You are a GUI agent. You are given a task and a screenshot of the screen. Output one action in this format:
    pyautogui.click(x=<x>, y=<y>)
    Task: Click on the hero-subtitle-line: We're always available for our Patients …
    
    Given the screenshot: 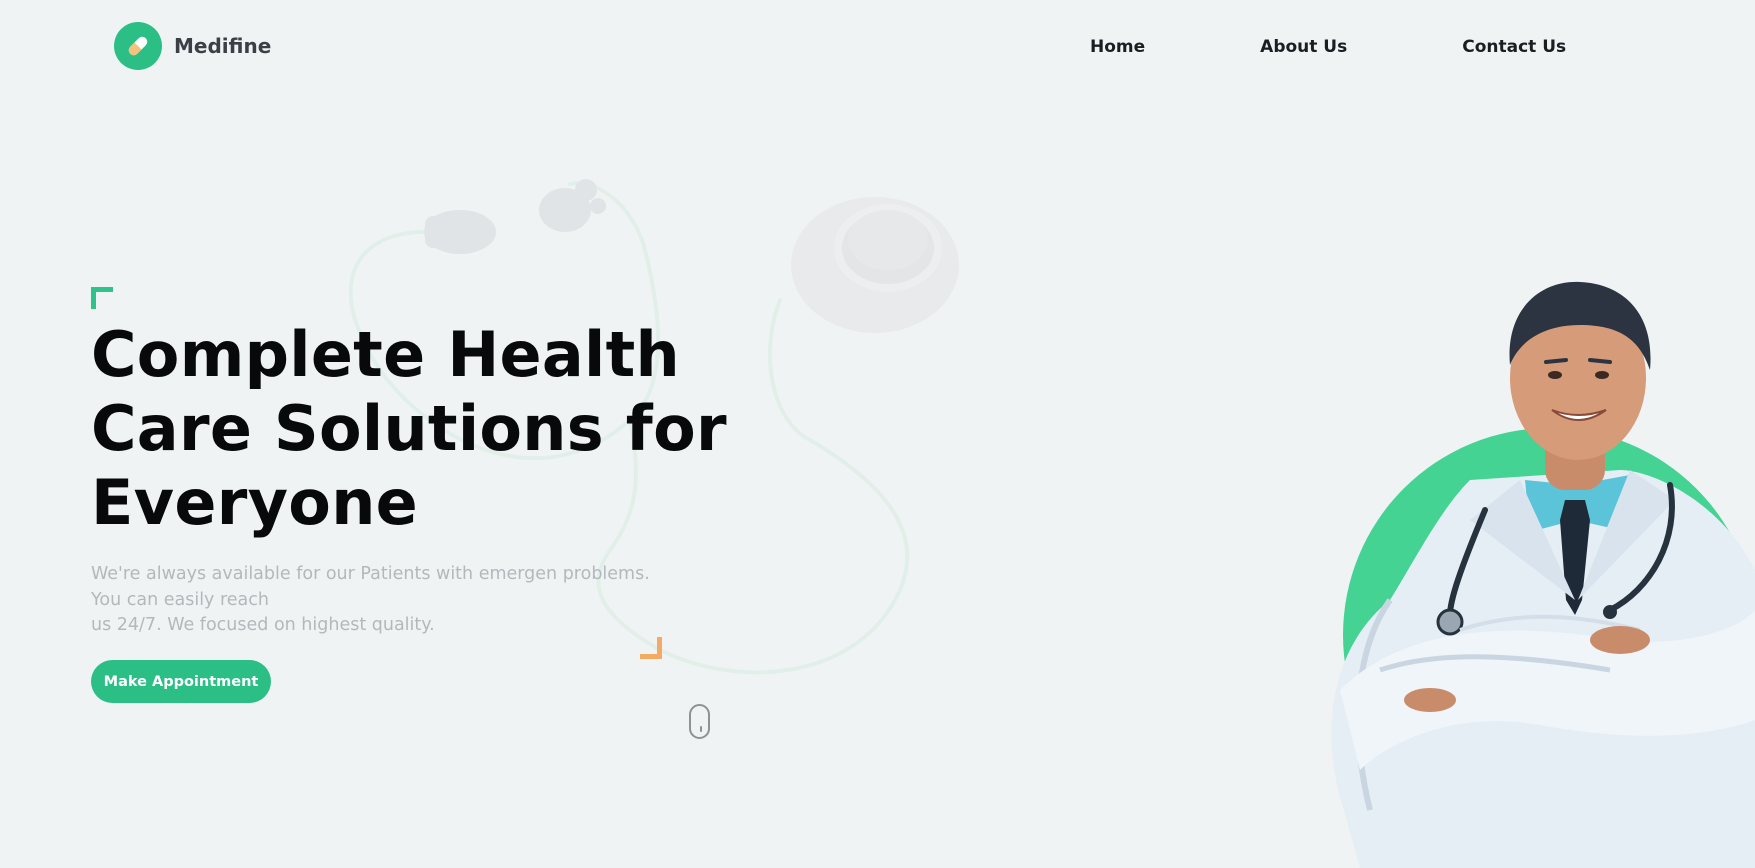 What is the action you would take?
    pyautogui.click(x=370, y=574)
    